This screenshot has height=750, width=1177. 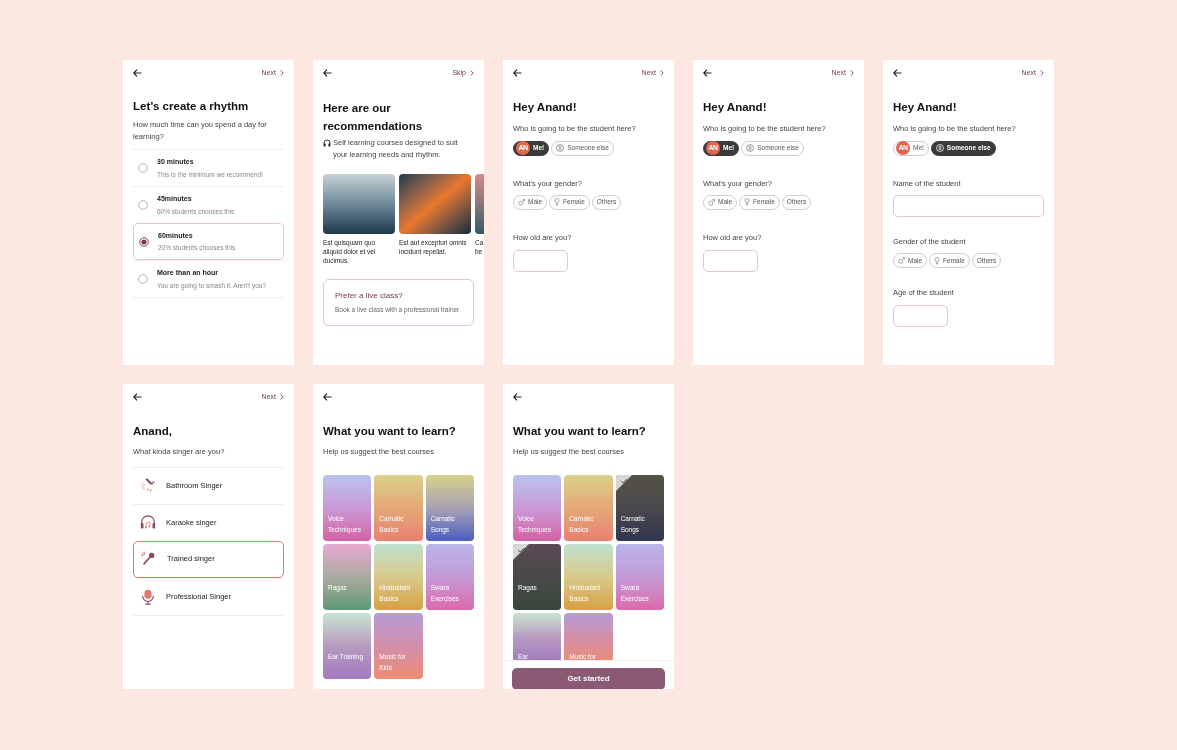 I want to click on screen-title: Here are our recommendations, so click(x=373, y=117).